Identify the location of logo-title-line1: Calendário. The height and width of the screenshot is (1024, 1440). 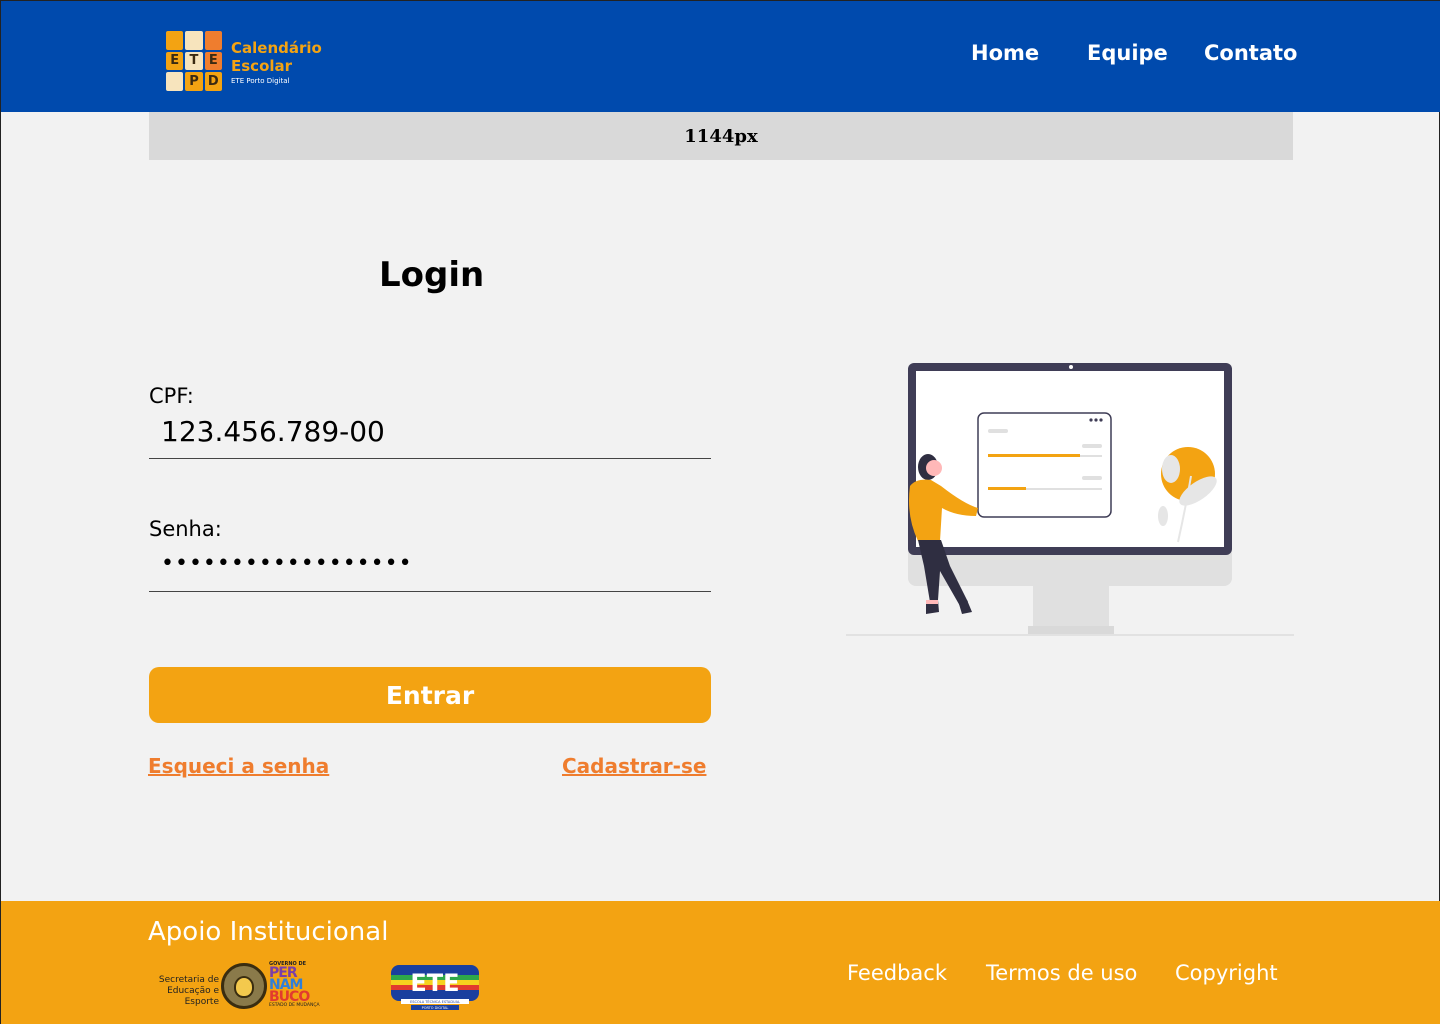
(276, 48).